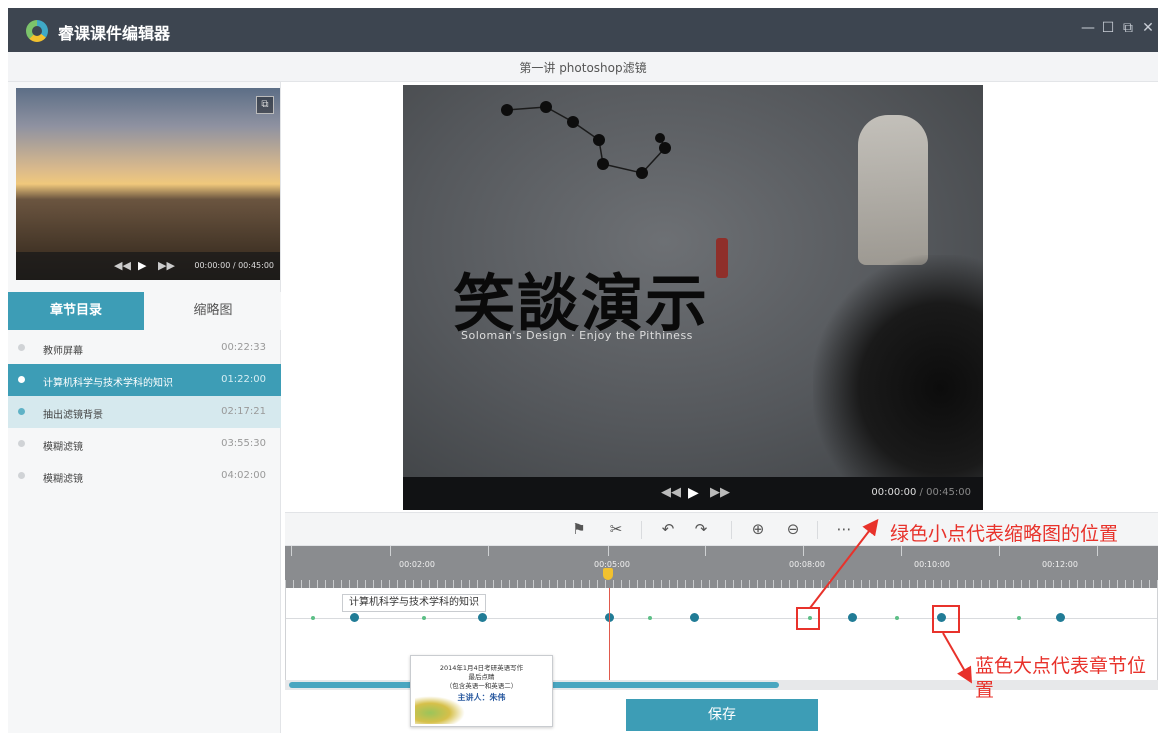  I want to click on chapter-dot-annotation: 蓝色大点代表章节位置, so click(1061, 678).